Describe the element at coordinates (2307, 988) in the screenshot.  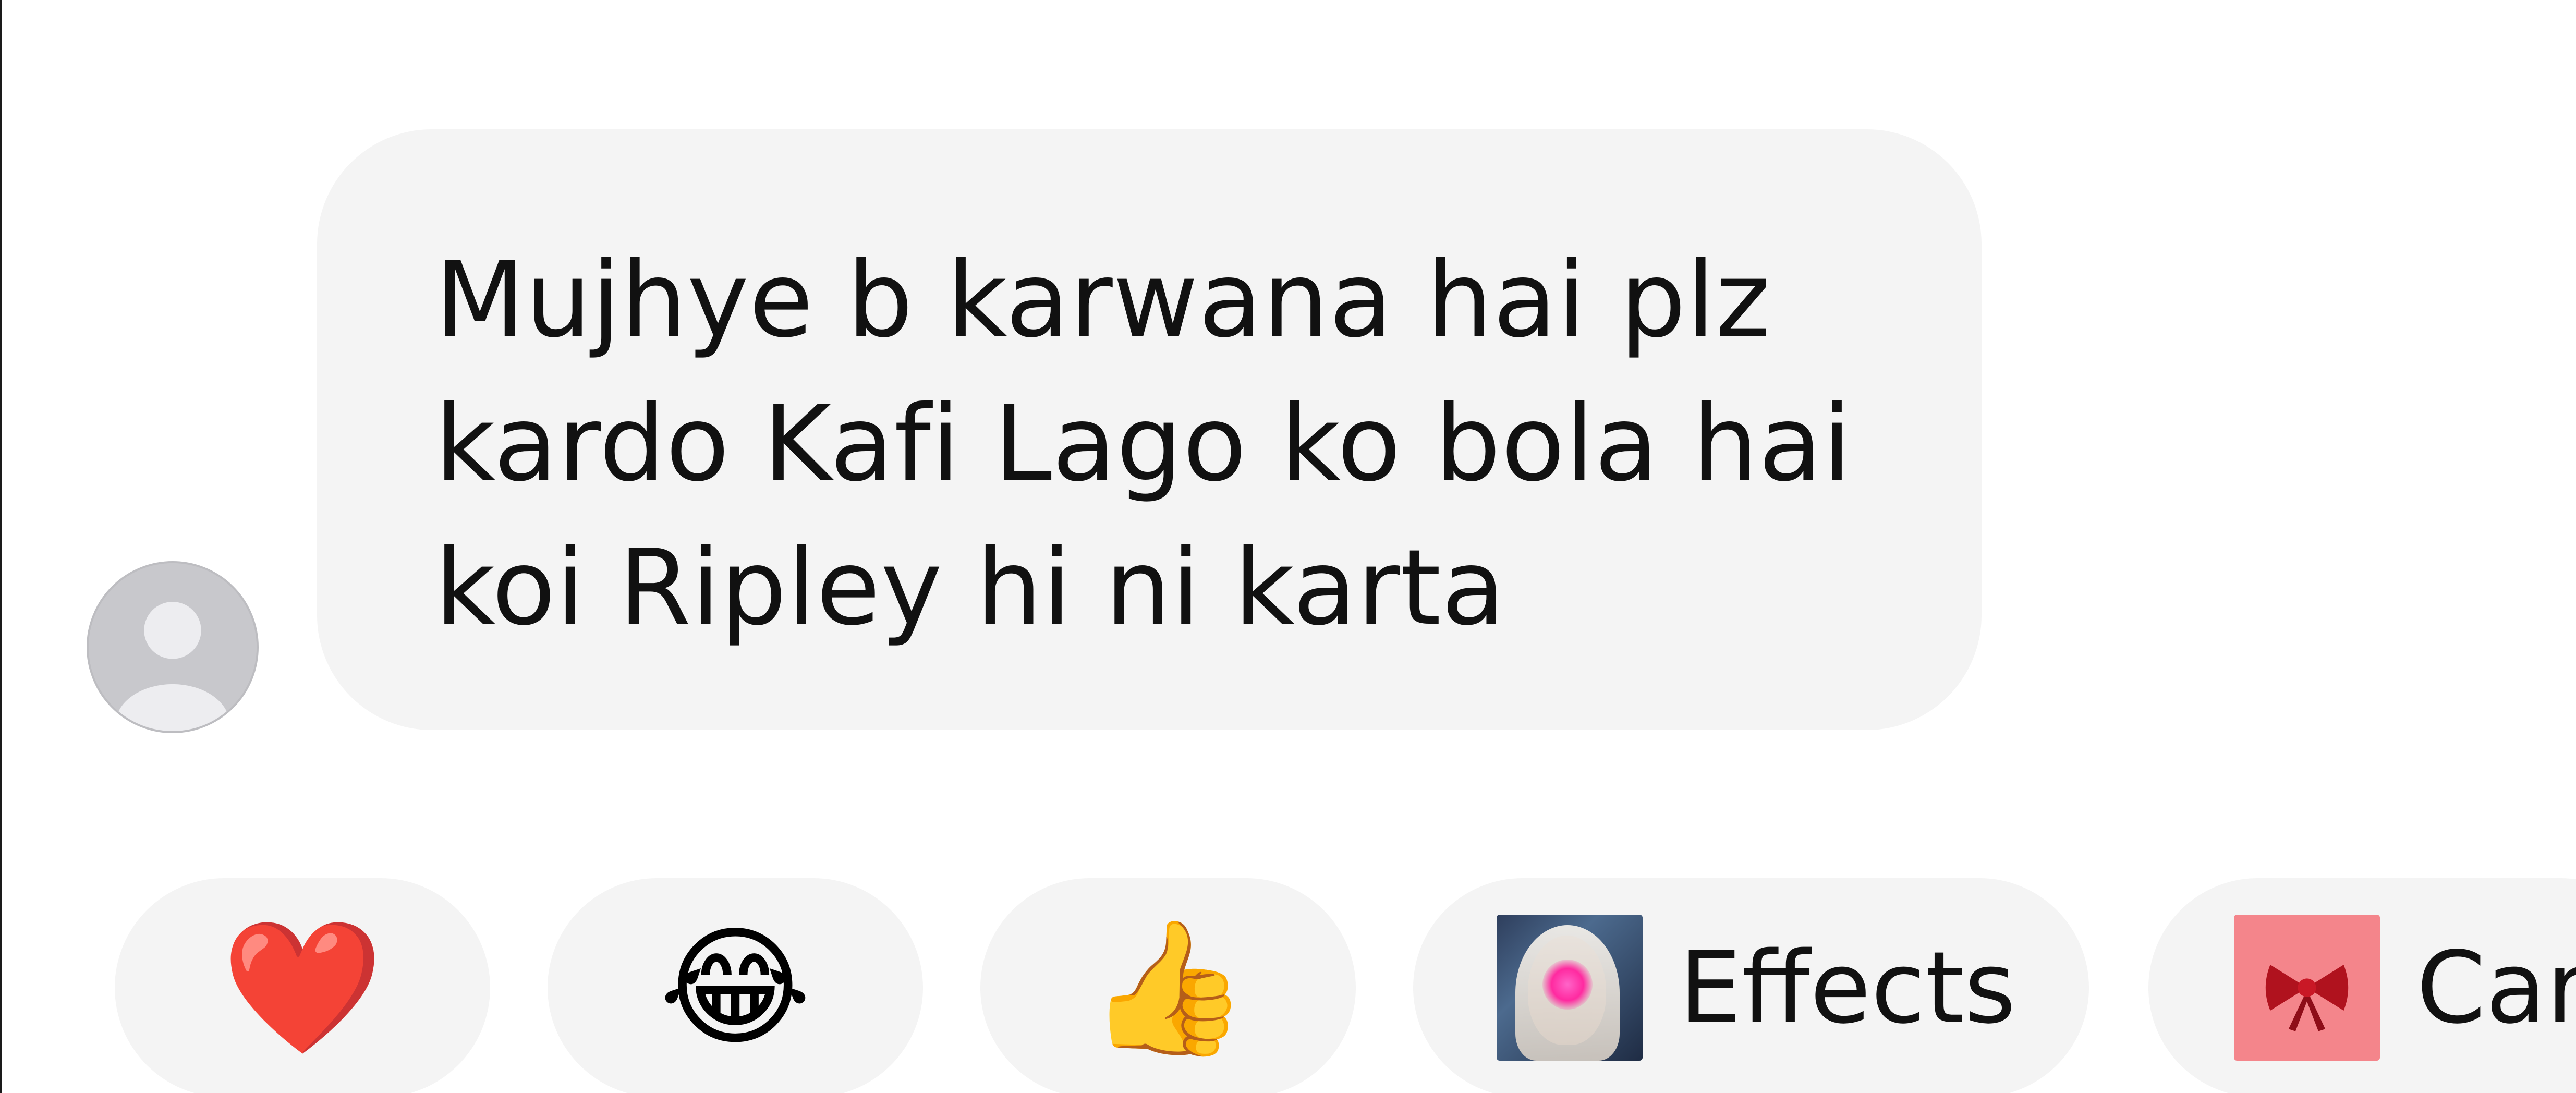
I see `bow-card-icon` at that location.